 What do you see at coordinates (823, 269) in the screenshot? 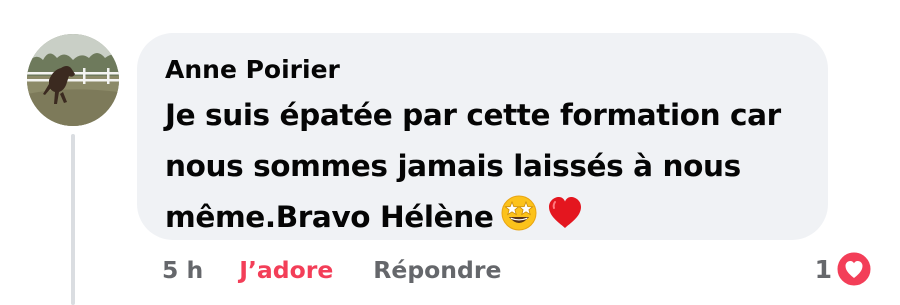
I see `reaction-count: 1` at bounding box center [823, 269].